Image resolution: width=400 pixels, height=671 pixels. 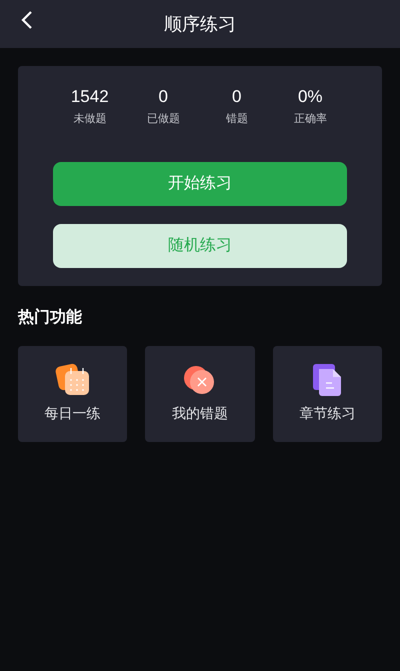 I want to click on back-icon, so click(x=27, y=20).